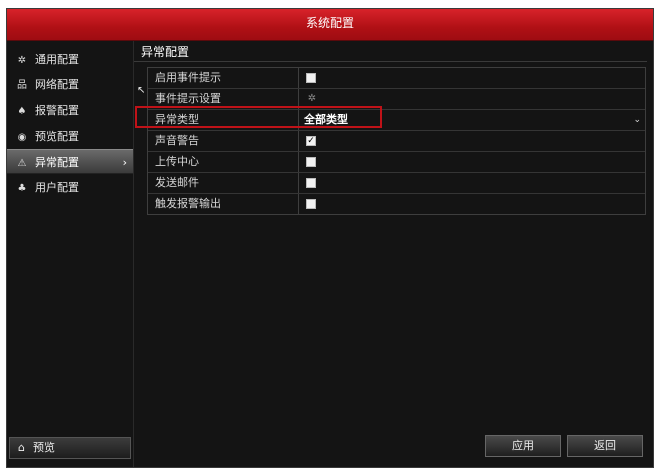  I want to click on sidebar-item-exception: ⚠ 异常配置 ›, so click(70, 161).